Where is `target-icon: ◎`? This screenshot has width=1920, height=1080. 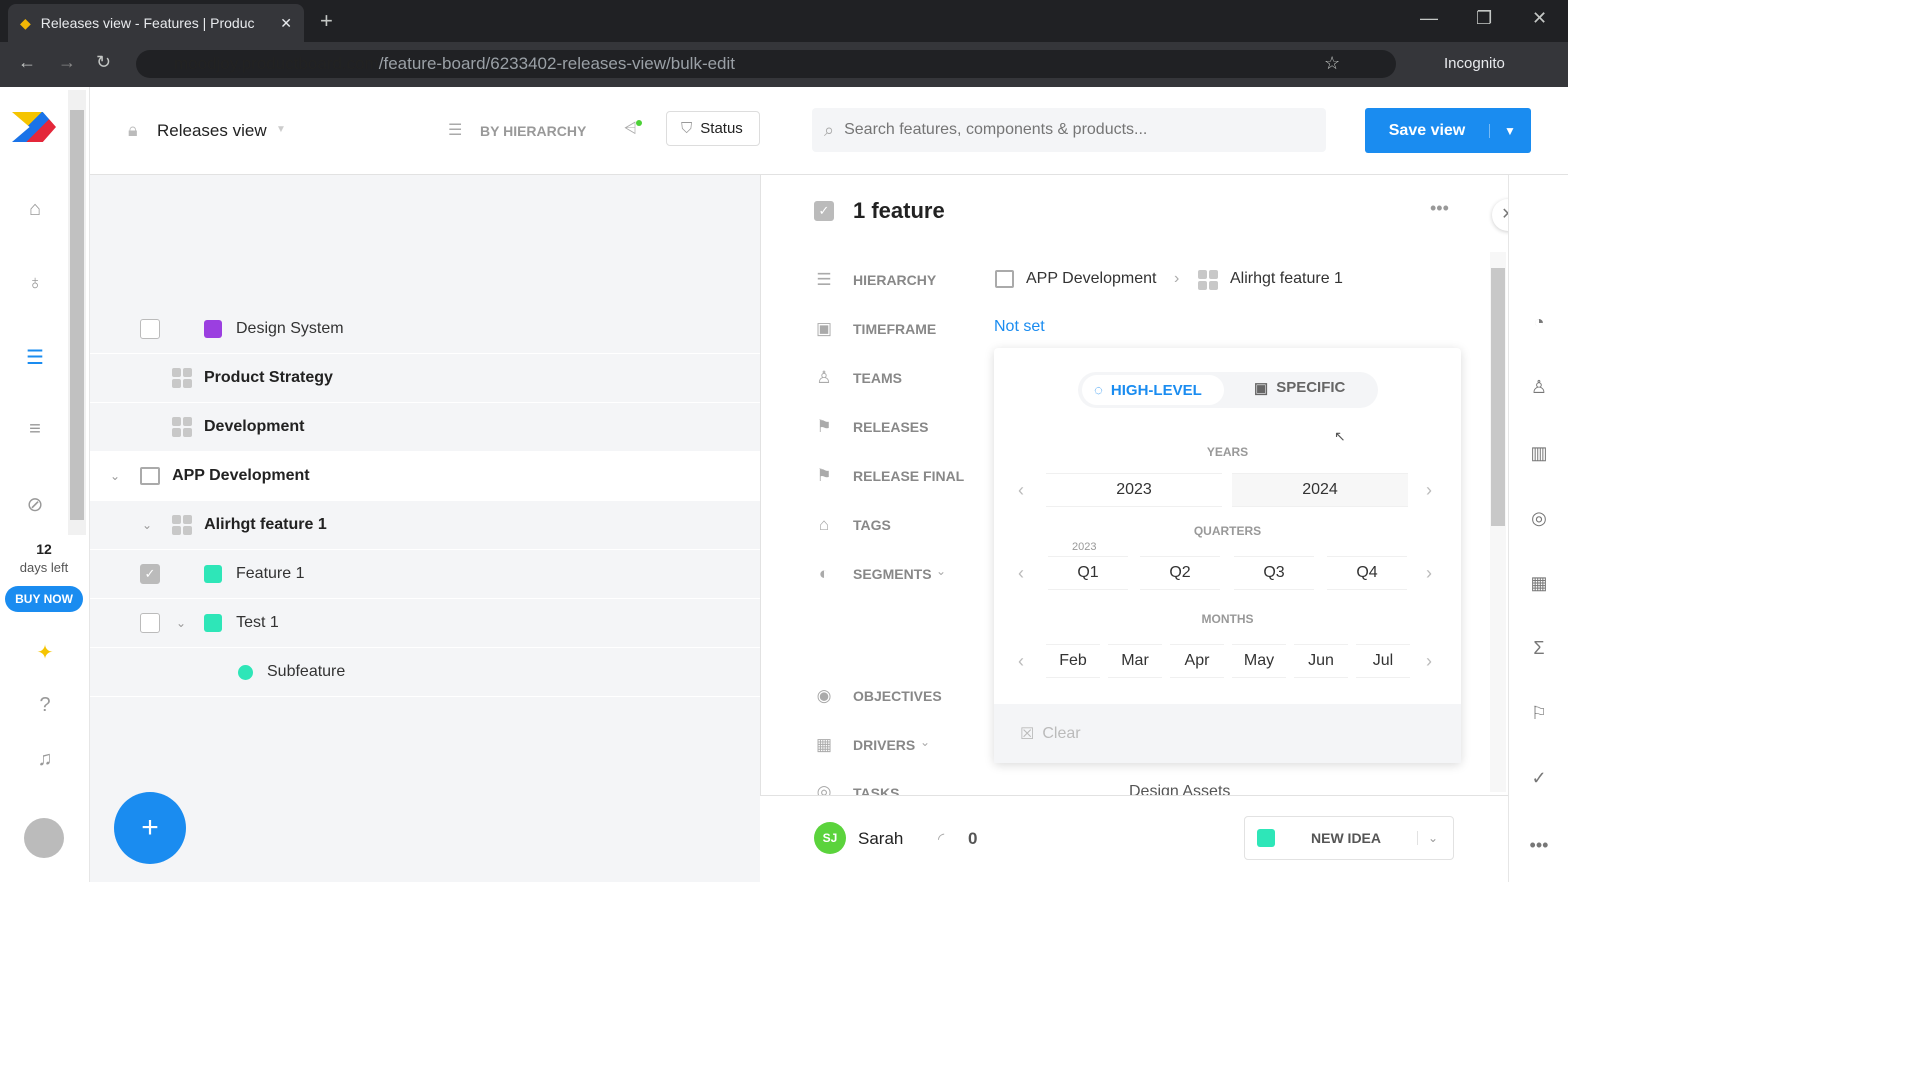 target-icon: ◎ is located at coordinates (1539, 519).